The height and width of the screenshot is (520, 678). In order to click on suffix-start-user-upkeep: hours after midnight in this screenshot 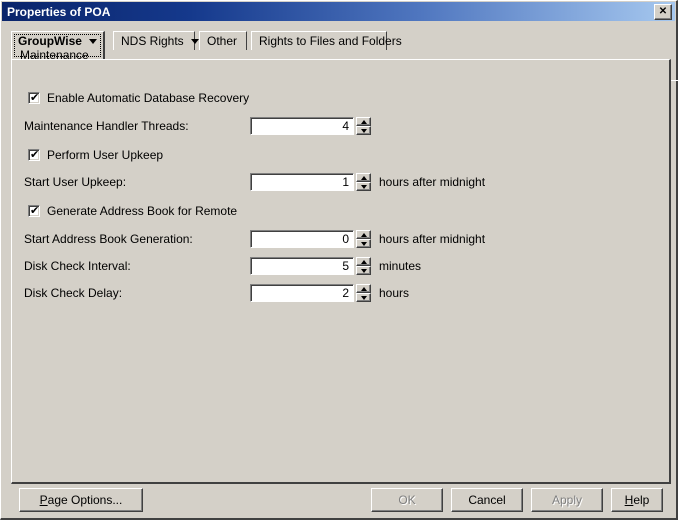, I will do `click(432, 182)`.